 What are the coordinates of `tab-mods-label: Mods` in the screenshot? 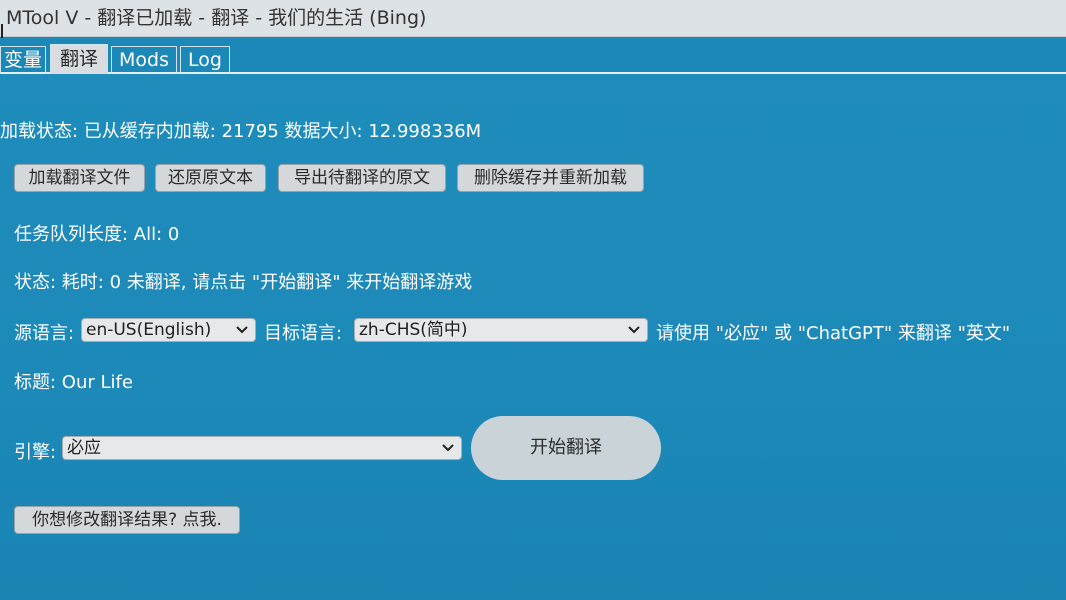 It's located at (144, 60).